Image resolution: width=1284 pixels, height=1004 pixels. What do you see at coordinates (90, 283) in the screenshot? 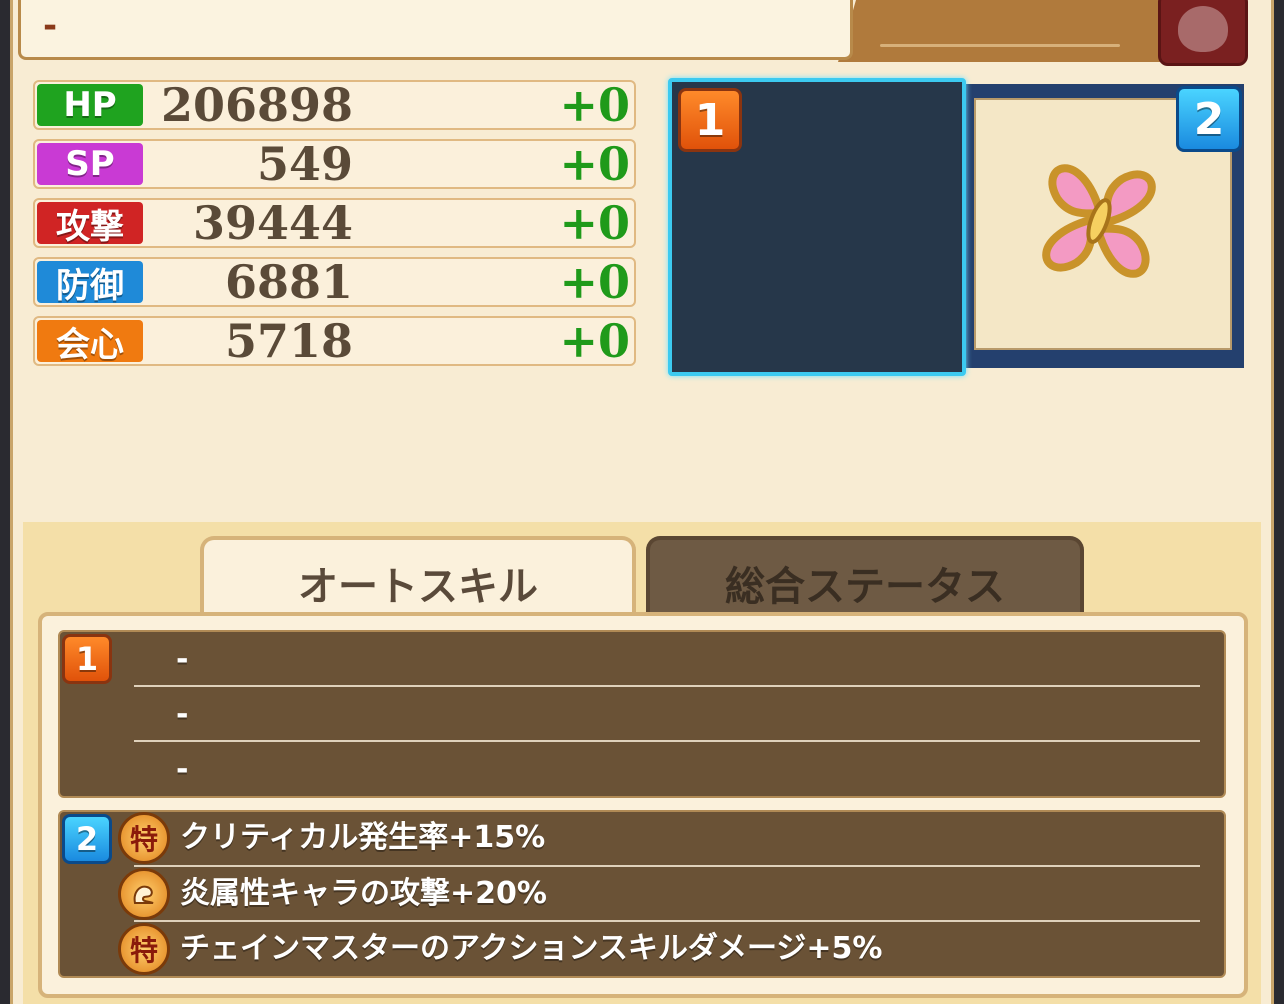
I see `stat-label-defense: 防御` at bounding box center [90, 283].